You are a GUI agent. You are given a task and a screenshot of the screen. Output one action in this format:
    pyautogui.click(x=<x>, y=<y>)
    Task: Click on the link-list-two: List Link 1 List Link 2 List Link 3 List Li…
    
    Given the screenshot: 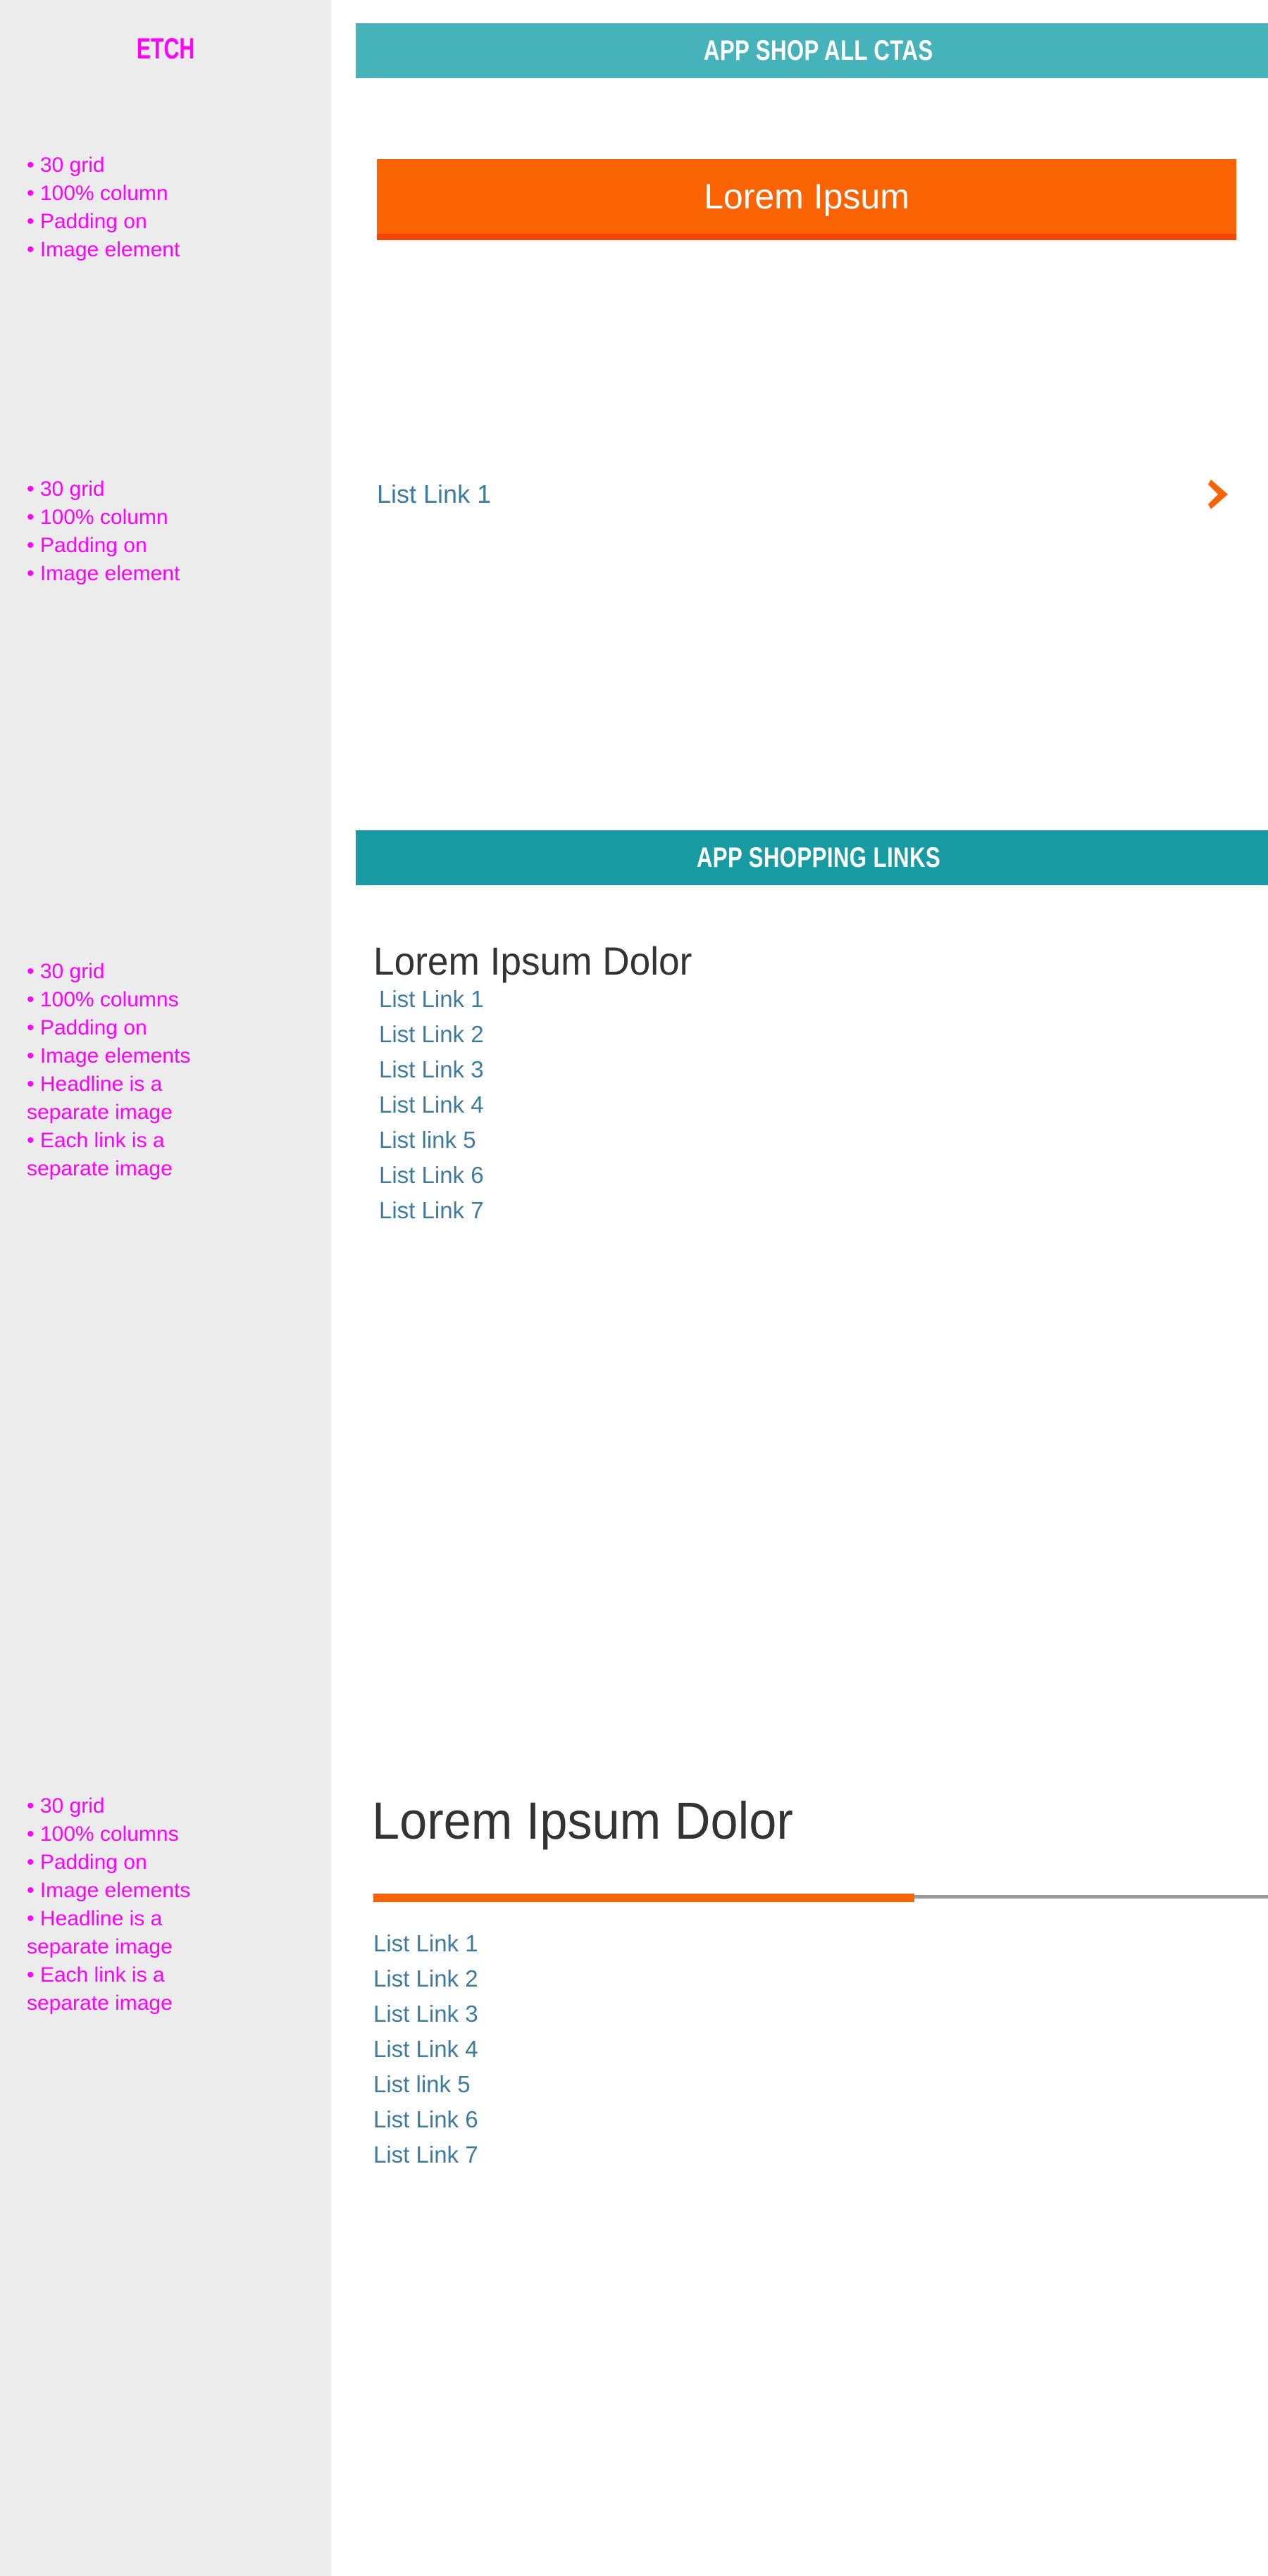 What is the action you would take?
    pyautogui.click(x=619, y=2049)
    